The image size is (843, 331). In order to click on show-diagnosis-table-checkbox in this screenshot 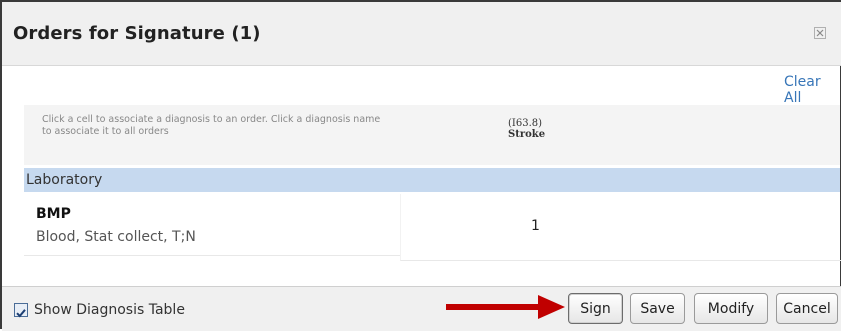, I will do `click(21, 310)`.